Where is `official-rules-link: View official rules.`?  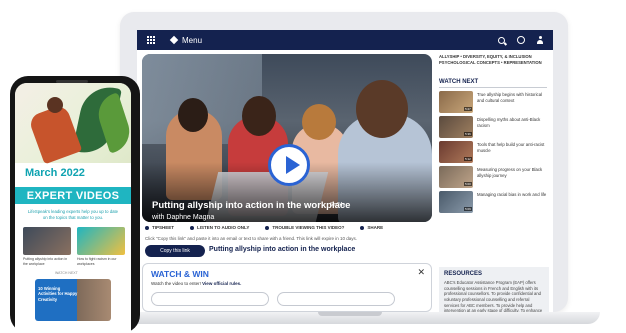
official-rules-link: View official rules. is located at coordinates (221, 283).